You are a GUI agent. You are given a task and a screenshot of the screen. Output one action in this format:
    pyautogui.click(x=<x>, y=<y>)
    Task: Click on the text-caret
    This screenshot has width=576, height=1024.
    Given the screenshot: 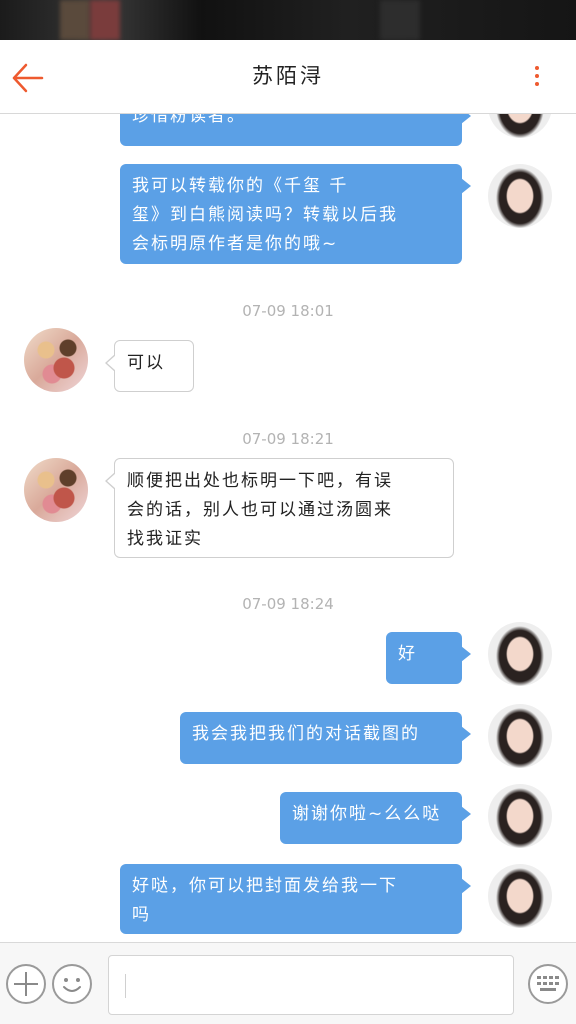 What is the action you would take?
    pyautogui.click(x=125, y=986)
    